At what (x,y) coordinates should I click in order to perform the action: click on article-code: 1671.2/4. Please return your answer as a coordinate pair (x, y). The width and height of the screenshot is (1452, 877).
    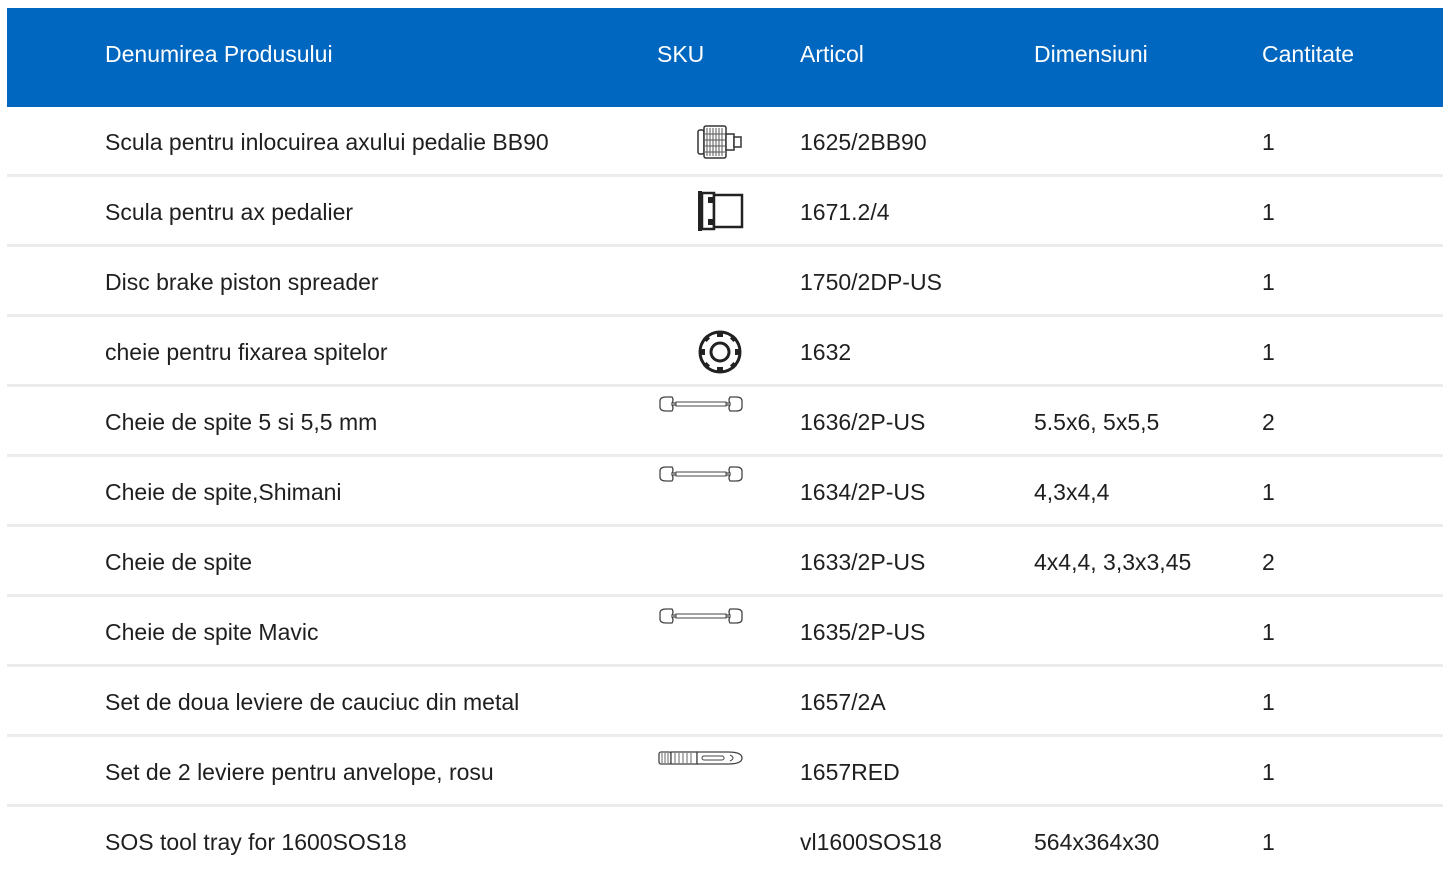
    Looking at the image, I should click on (845, 212).